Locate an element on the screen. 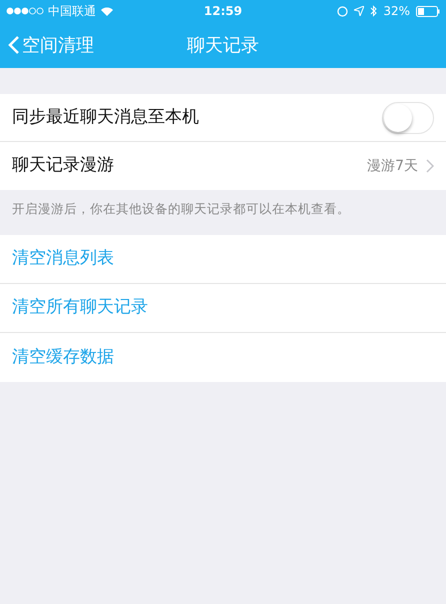 The image size is (446, 604). location-icon is located at coordinates (359, 11).